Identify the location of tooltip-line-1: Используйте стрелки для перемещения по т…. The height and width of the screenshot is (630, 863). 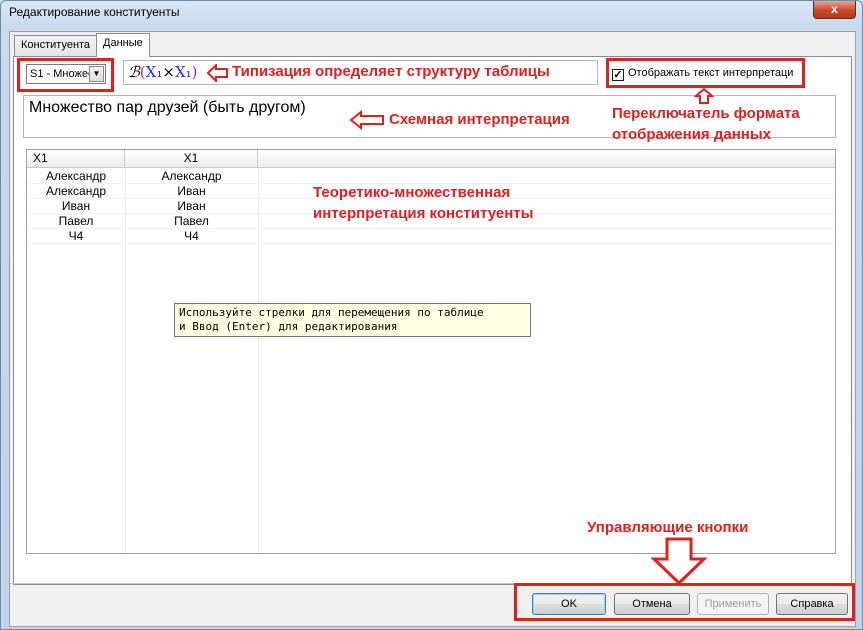
(331, 312).